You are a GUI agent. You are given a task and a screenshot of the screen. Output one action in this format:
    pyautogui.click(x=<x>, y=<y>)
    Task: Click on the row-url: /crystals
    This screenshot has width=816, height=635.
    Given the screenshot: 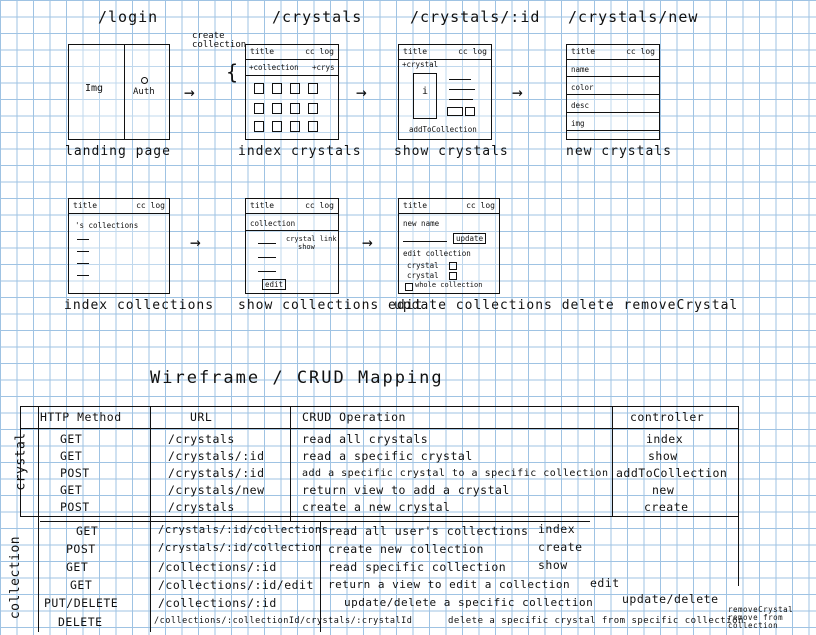 What is the action you would take?
    pyautogui.click(x=201, y=439)
    